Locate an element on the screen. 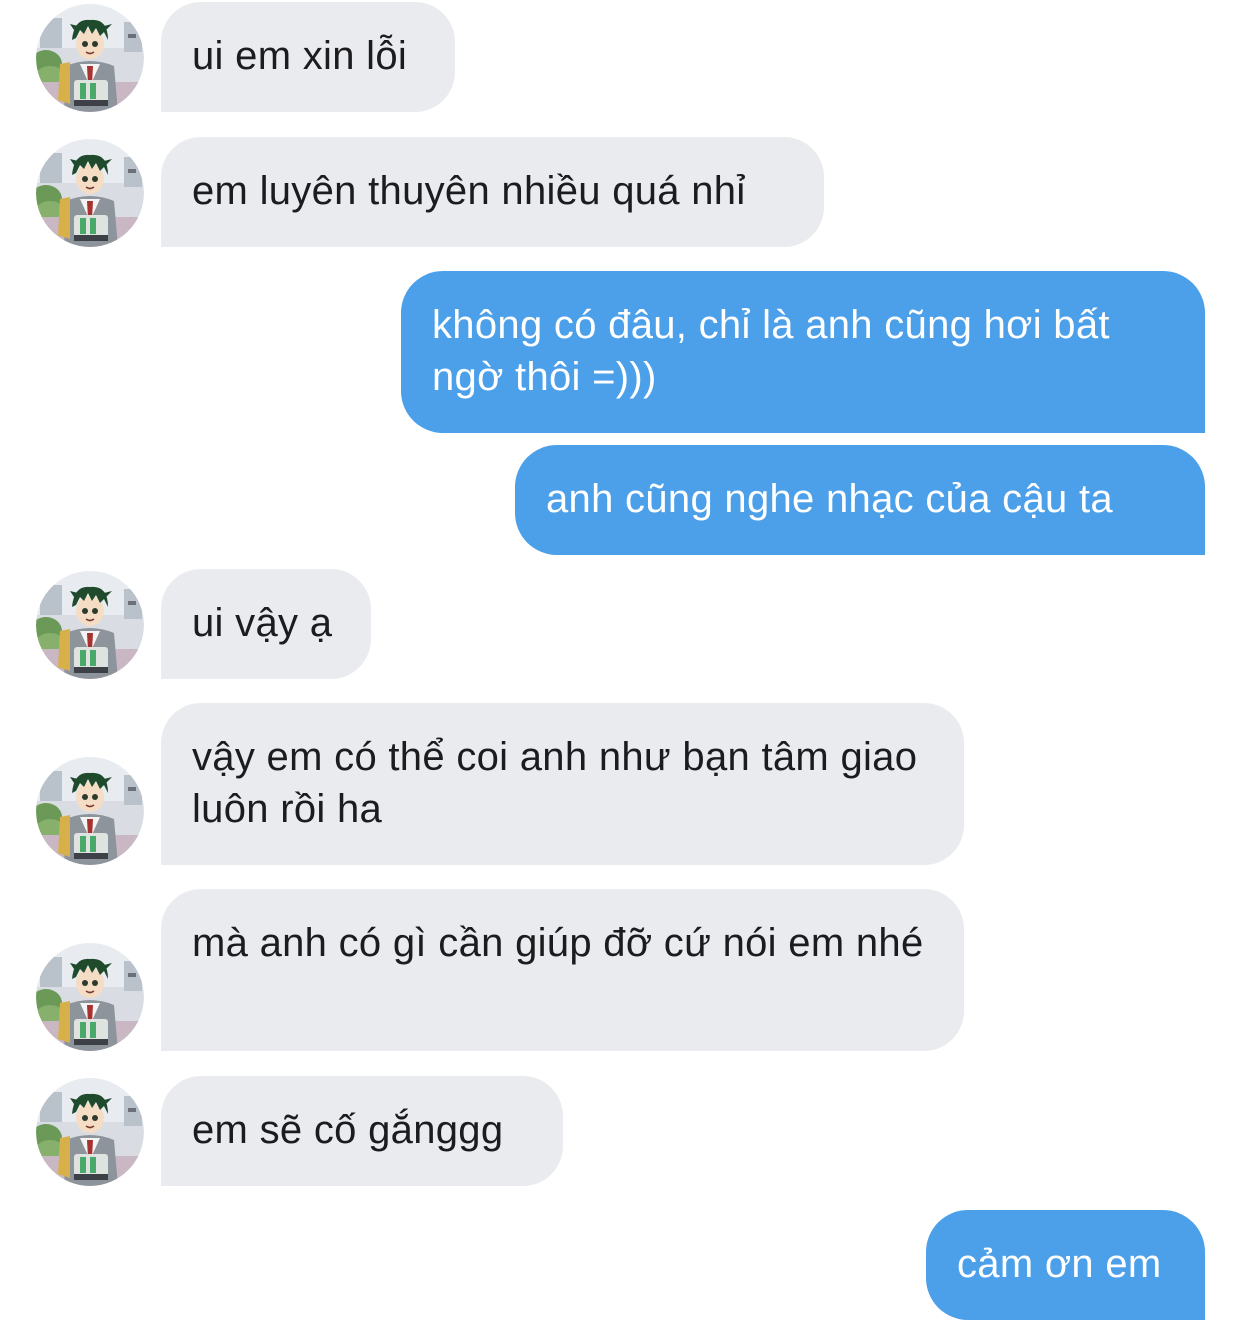 Image resolution: width=1241 pixels, height=1325 pixels. message-text: mà anh có gì cần giúp đỡ cứ nói em nhé is located at coordinates (558, 943).